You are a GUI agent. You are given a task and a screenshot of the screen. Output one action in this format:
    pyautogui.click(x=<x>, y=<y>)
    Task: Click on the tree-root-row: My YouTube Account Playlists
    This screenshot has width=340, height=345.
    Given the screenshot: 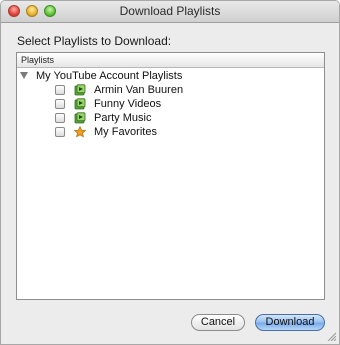 What is the action you would take?
    pyautogui.click(x=170, y=76)
    